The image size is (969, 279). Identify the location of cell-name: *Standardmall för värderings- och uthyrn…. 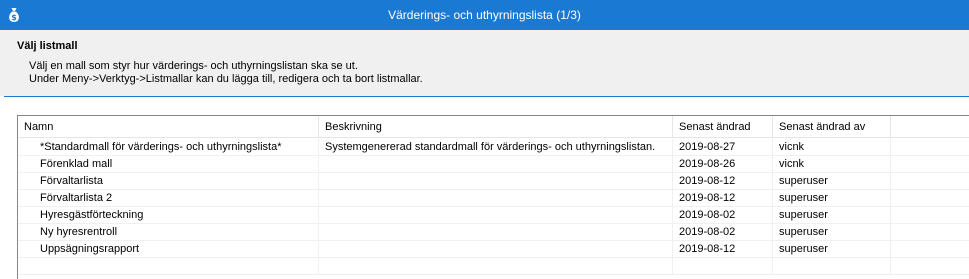
(168, 147).